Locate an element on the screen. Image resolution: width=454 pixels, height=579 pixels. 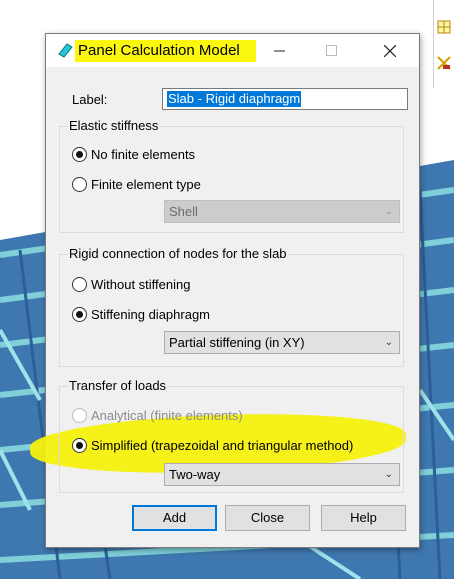
radio-finite-element-type: Finite element type is located at coordinates (136, 184).